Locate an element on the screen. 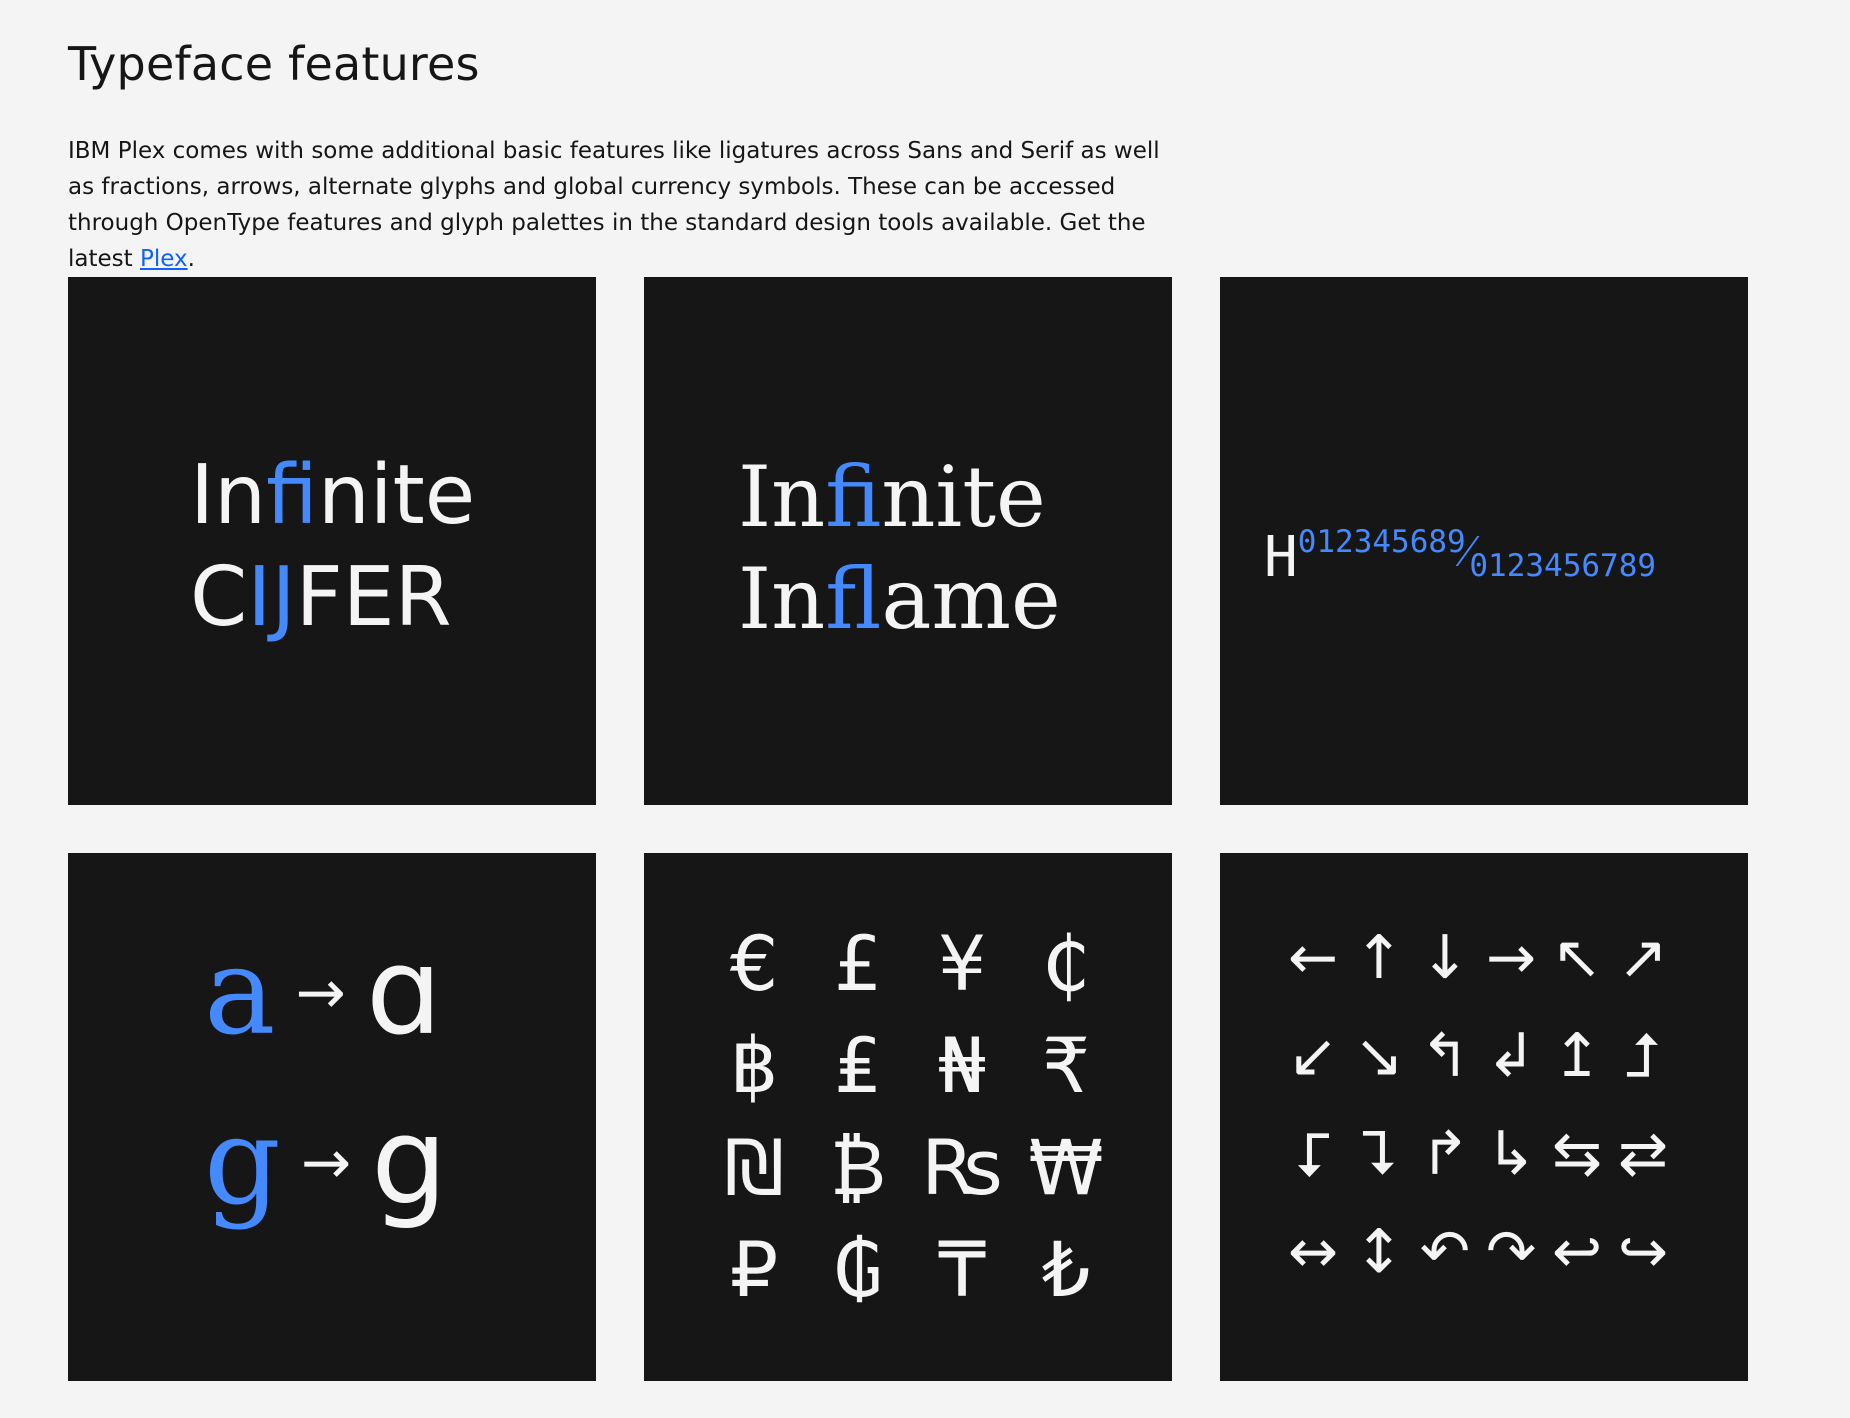 This screenshot has width=1850, height=1418. word-part: C is located at coordinates (219, 597).